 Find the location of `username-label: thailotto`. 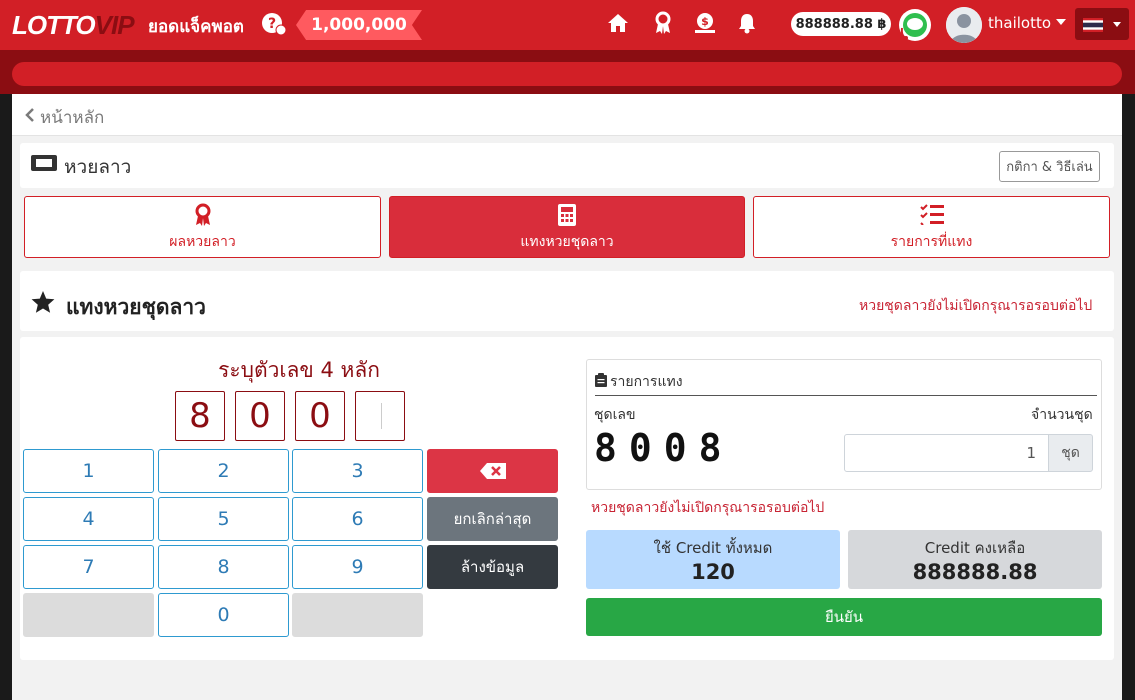

username-label: thailotto is located at coordinates (1019, 23).